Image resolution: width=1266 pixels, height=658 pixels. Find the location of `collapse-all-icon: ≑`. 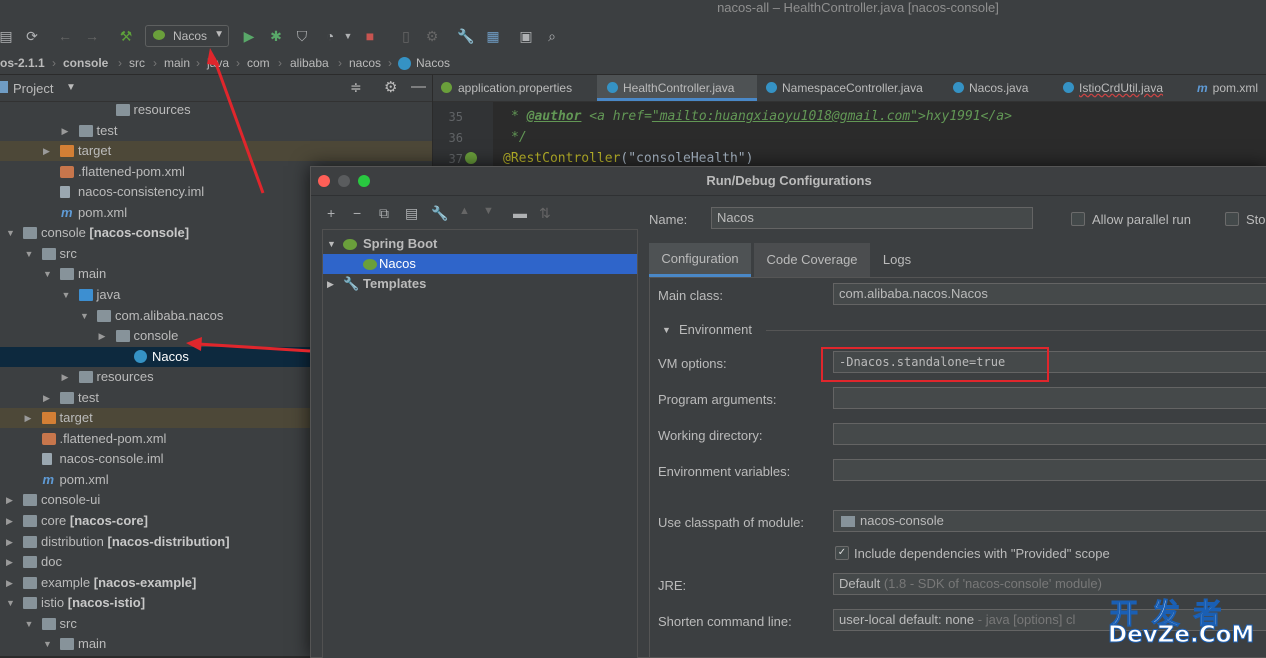

collapse-all-icon: ≑ is located at coordinates (356, 87).